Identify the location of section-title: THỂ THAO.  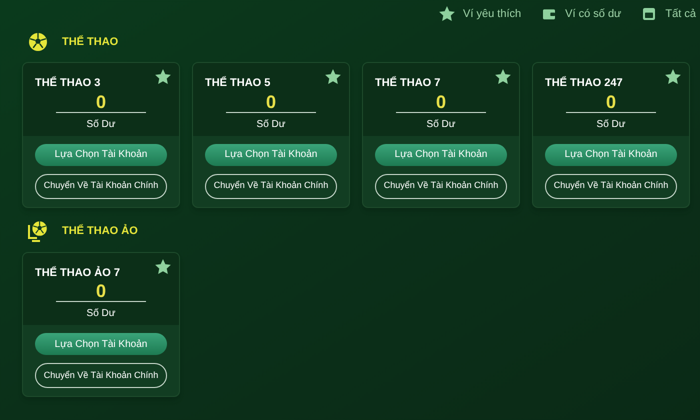
(90, 42).